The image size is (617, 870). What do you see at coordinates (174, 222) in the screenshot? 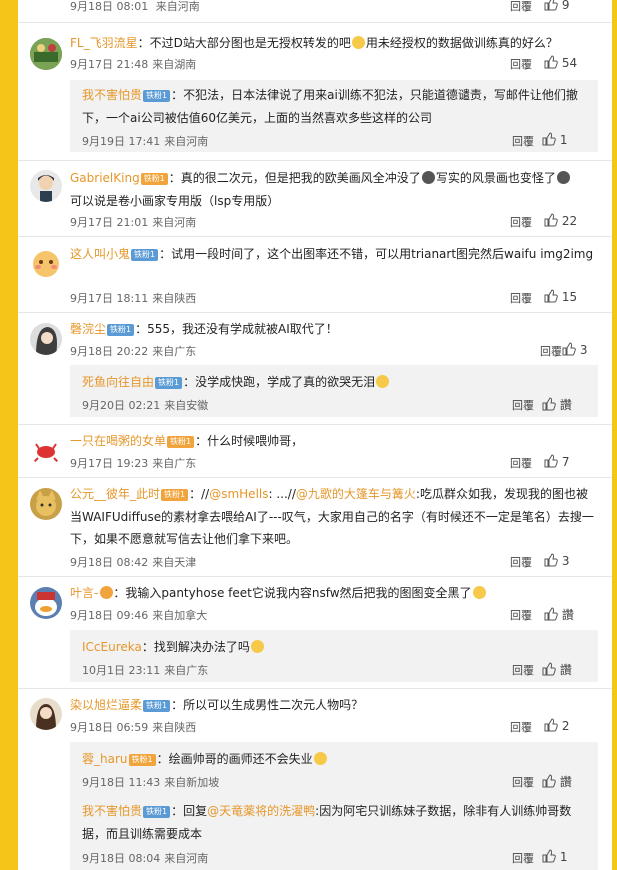
I see `comment-location: 来自河南` at bounding box center [174, 222].